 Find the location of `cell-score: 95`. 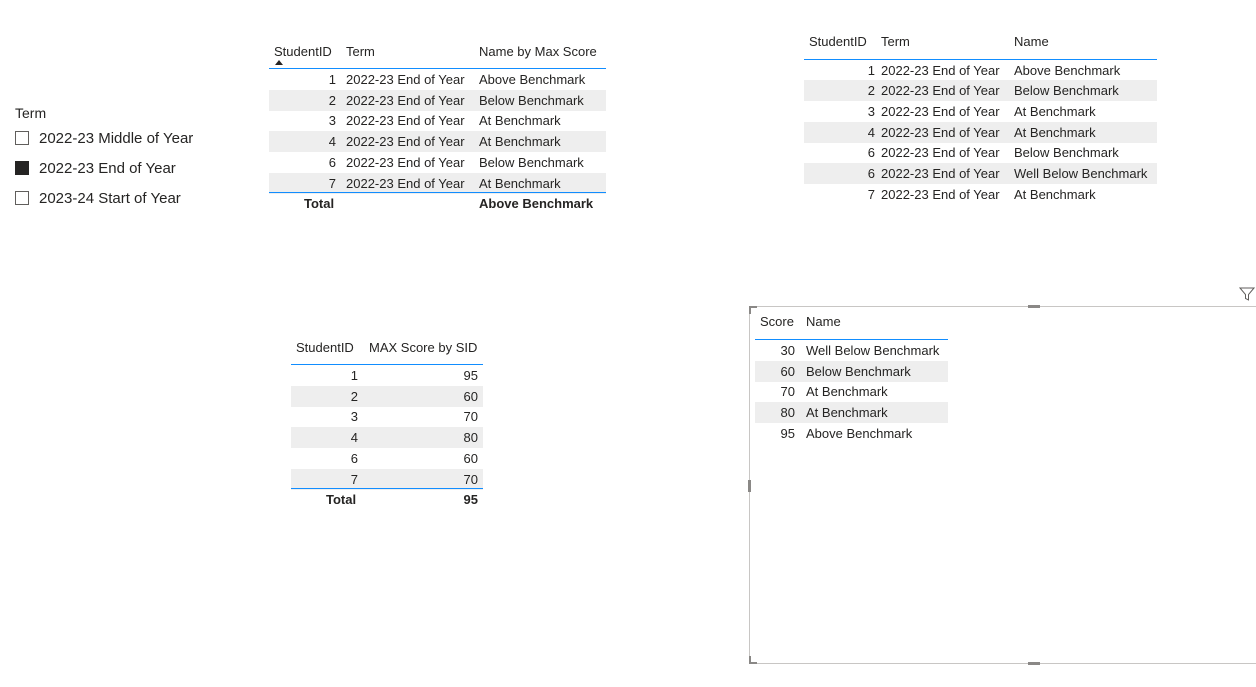

cell-score: 95 is located at coordinates (787, 433).